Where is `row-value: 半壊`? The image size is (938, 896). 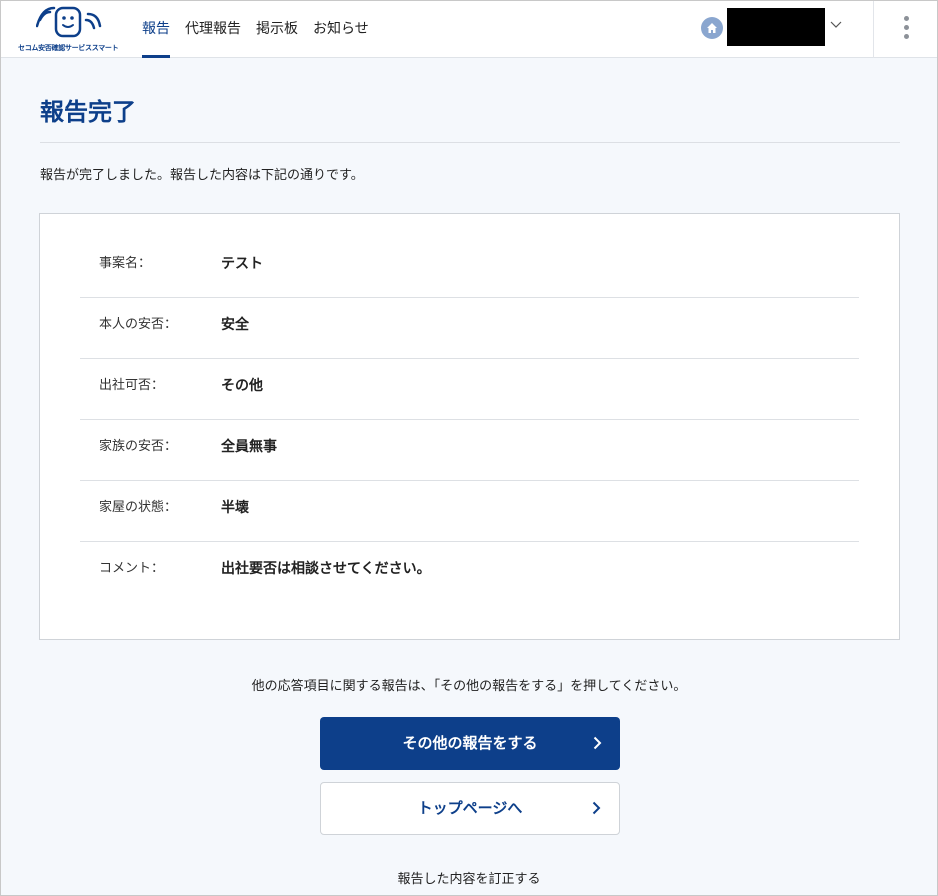
row-value: 半壊 is located at coordinates (235, 508).